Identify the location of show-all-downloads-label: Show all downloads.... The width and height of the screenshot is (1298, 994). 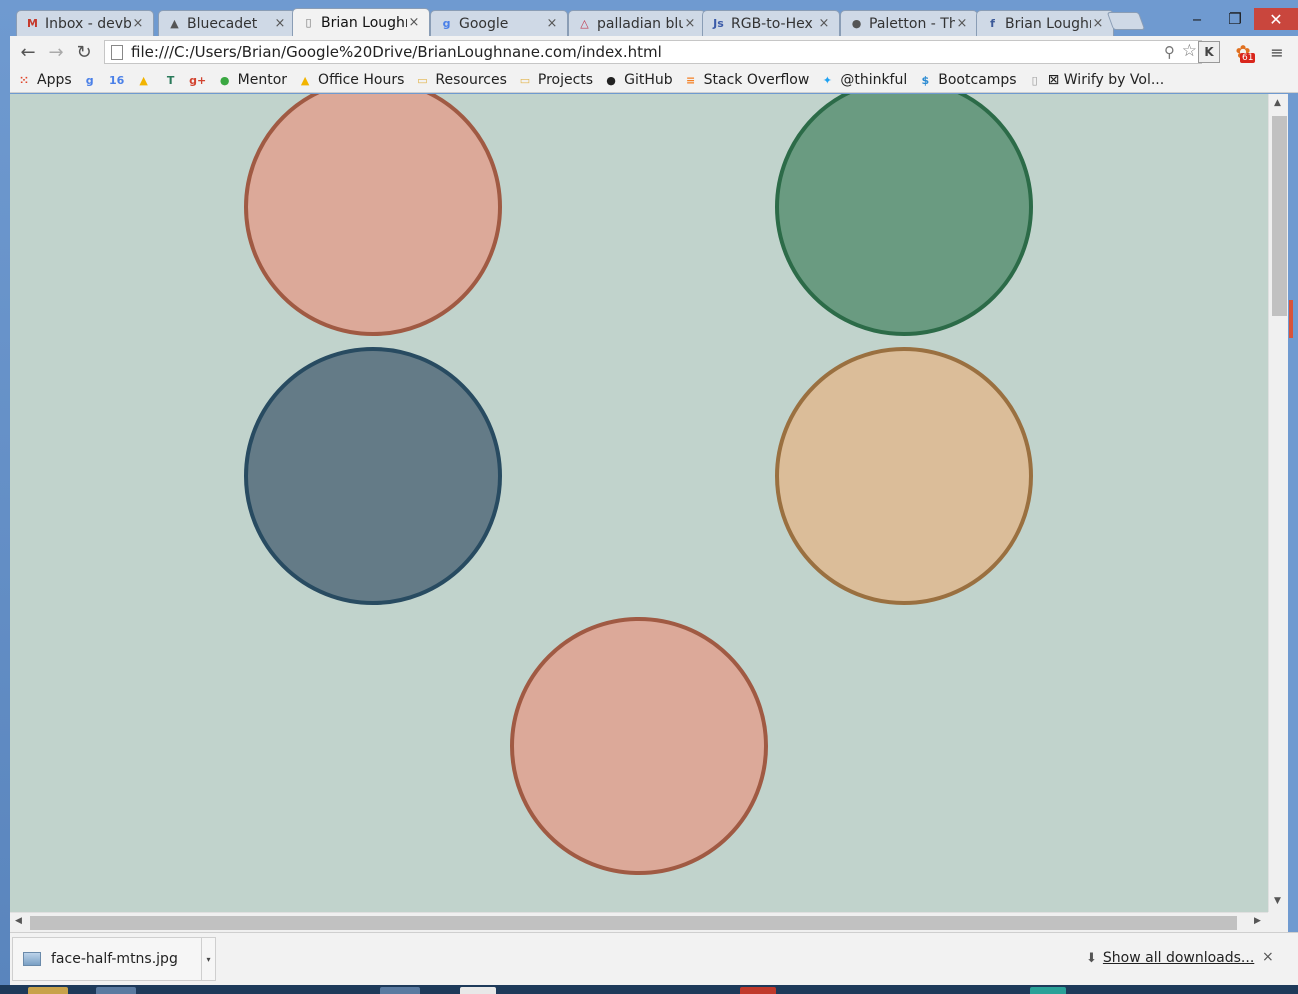
(1178, 958).